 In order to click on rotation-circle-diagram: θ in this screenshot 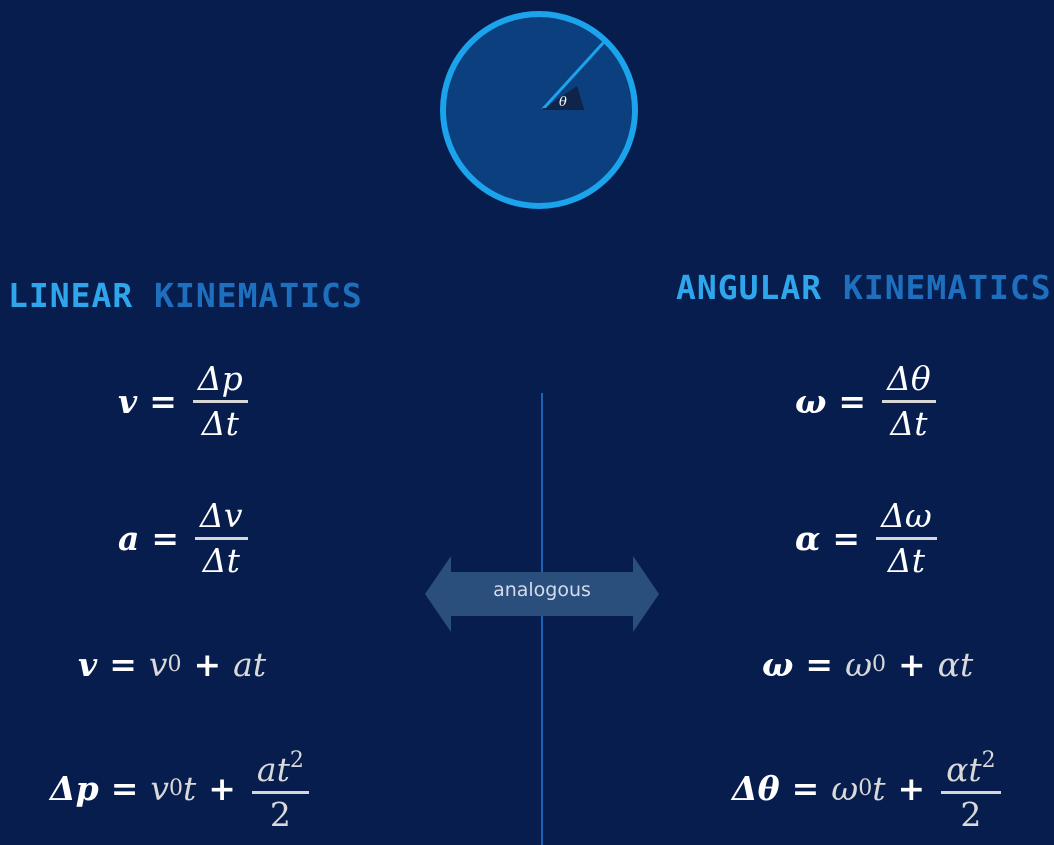, I will do `click(539, 110)`.